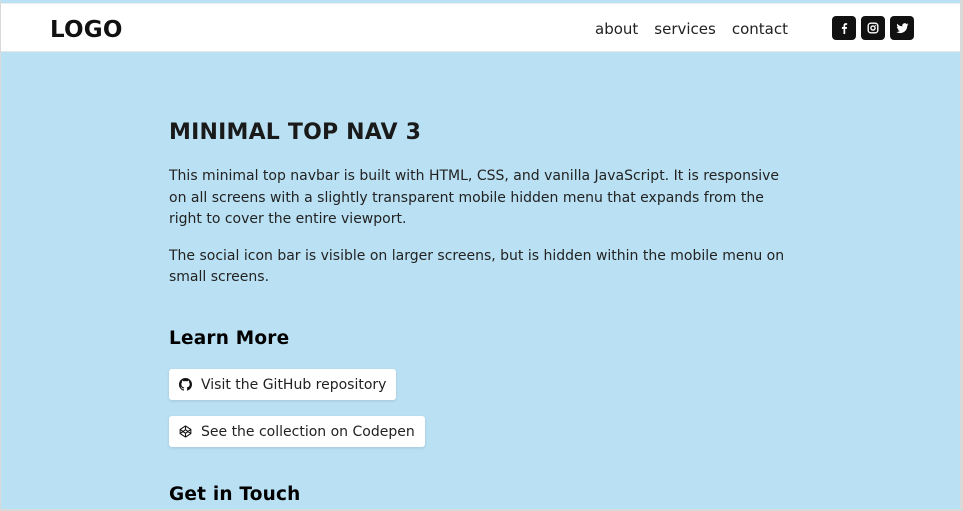 This screenshot has height=511, width=963. What do you see at coordinates (760, 29) in the screenshot?
I see `nav-contact: contact` at bounding box center [760, 29].